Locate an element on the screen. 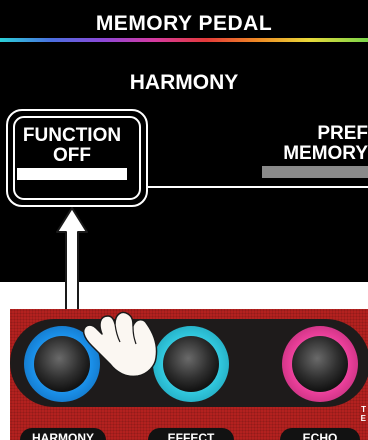  memory-label: MEMORY is located at coordinates (325, 153).